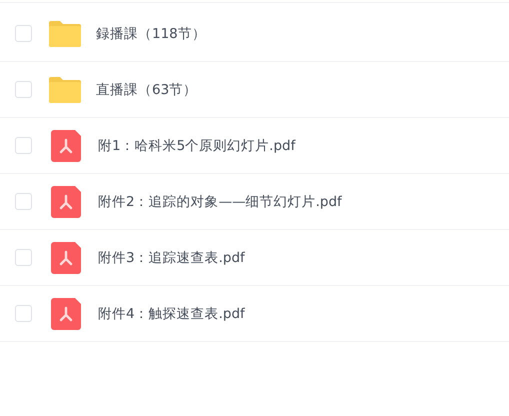 This screenshot has width=509, height=416. I want to click on file-name: 附1：哈科米5个原则幻灯片.pdf, so click(197, 145).